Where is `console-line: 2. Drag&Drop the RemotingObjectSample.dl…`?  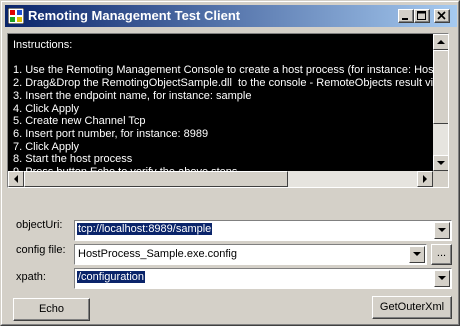
console-line: 2. Drag&Drop the RemotingObjectSample.dl… is located at coordinates (223, 83).